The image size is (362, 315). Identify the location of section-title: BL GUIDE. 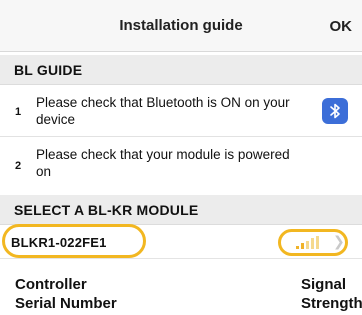
(48, 70).